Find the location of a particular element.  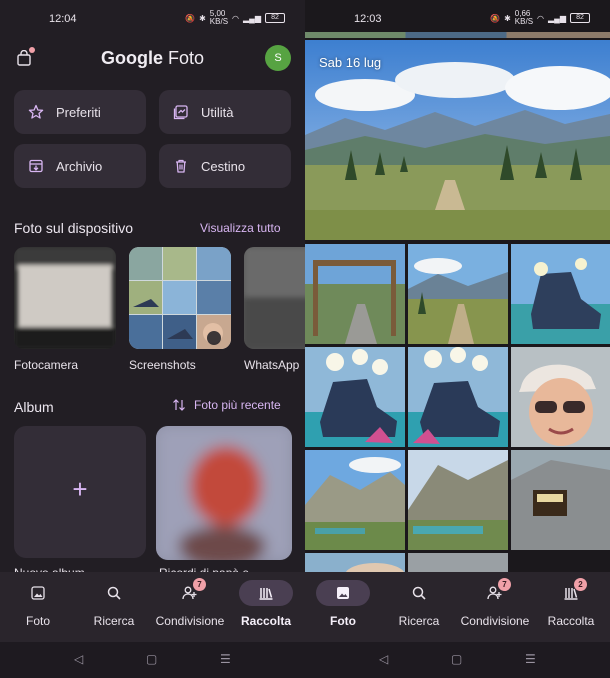

gate-image is located at coordinates (355, 294).